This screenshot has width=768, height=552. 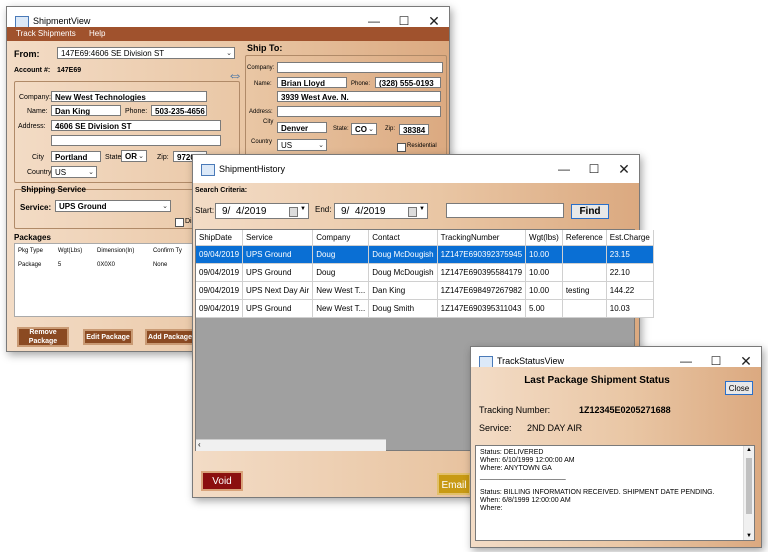 What do you see at coordinates (136, 125) in the screenshot?
I see `address-field: 4606 SE Division ST` at bounding box center [136, 125].